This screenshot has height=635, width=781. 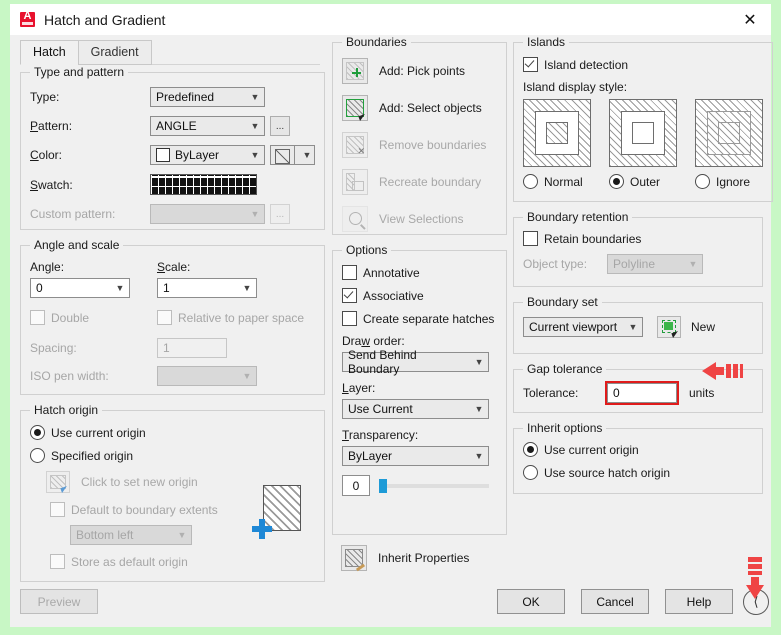 I want to click on add-pick-points-label: Add: Pick points, so click(x=422, y=71).